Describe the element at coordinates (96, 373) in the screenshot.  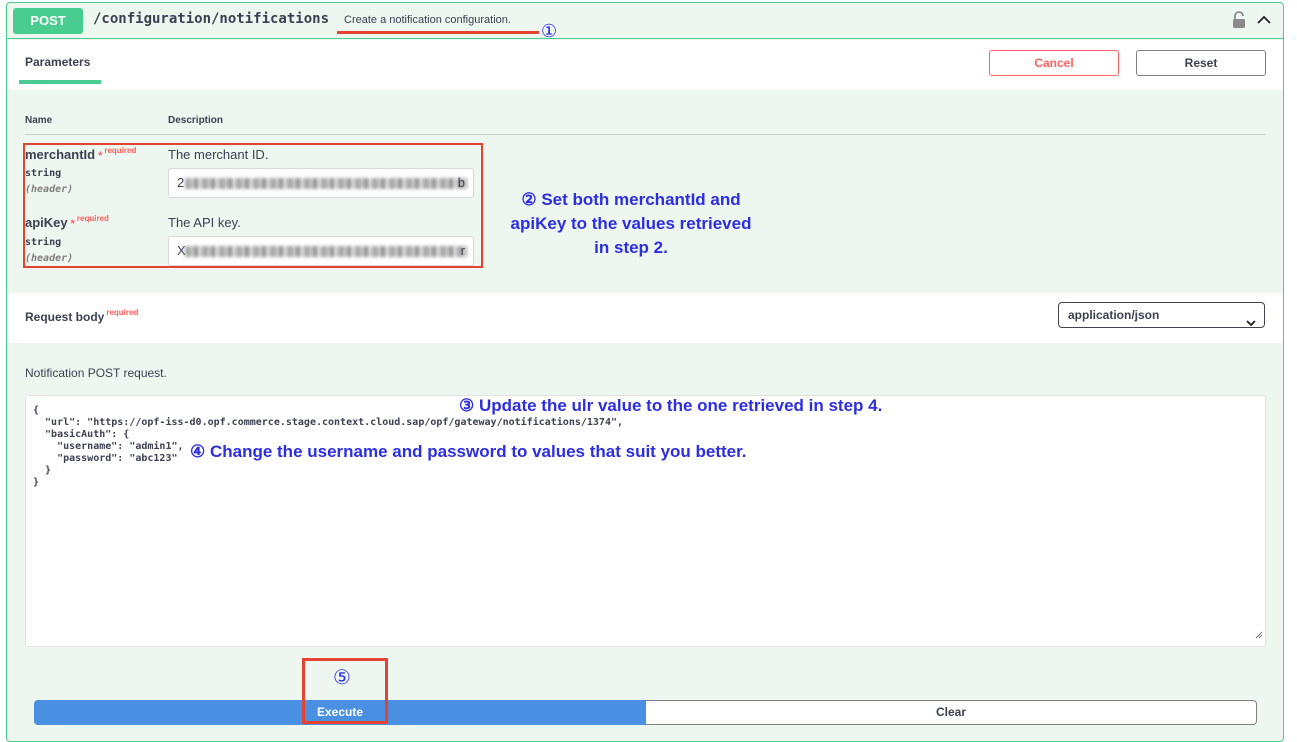
I see `request-body-description: Notification POST request.` at that location.